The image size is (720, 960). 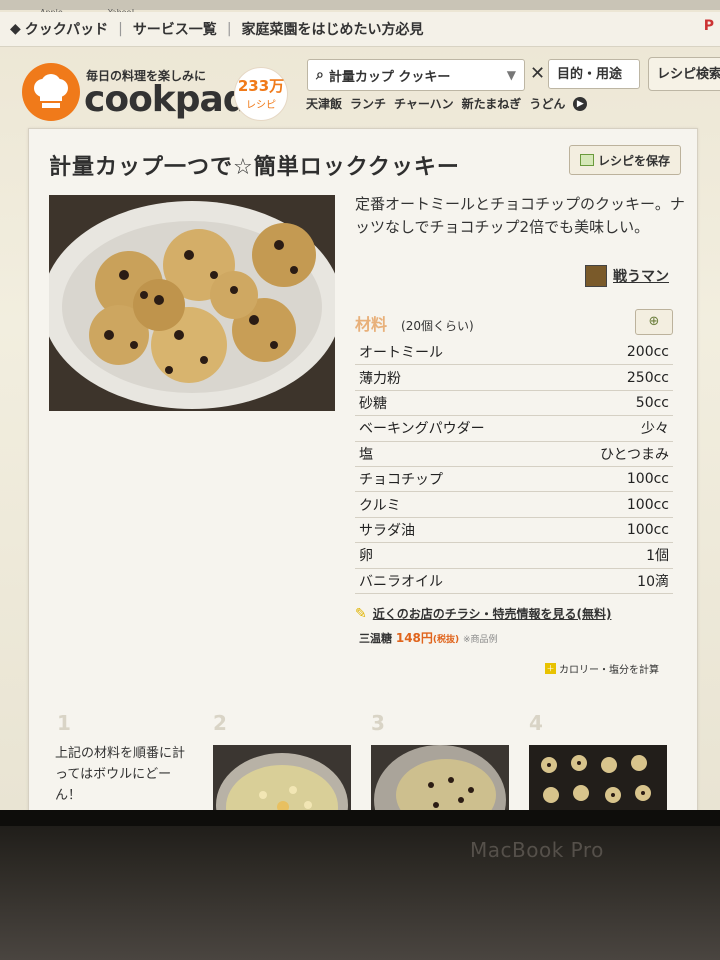 I want to click on ingredient-row: バニラオイル 10滴, so click(x=514, y=581).